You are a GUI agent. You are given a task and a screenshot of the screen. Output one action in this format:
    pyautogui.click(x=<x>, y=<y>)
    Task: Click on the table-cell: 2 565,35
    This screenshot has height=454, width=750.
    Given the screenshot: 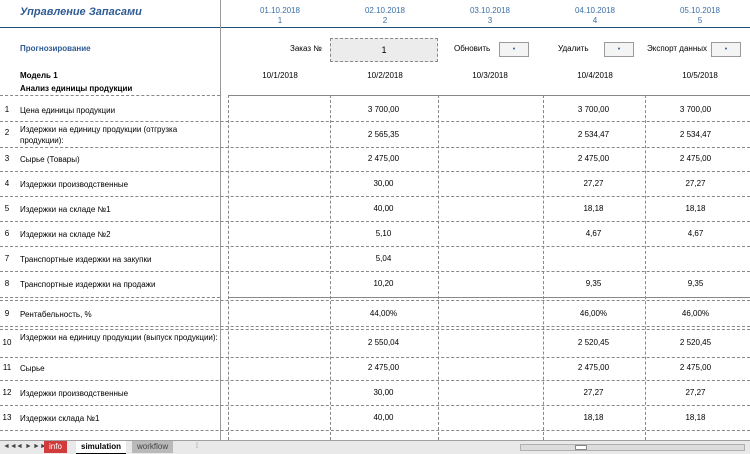 What is the action you would take?
    pyautogui.click(x=383, y=134)
    